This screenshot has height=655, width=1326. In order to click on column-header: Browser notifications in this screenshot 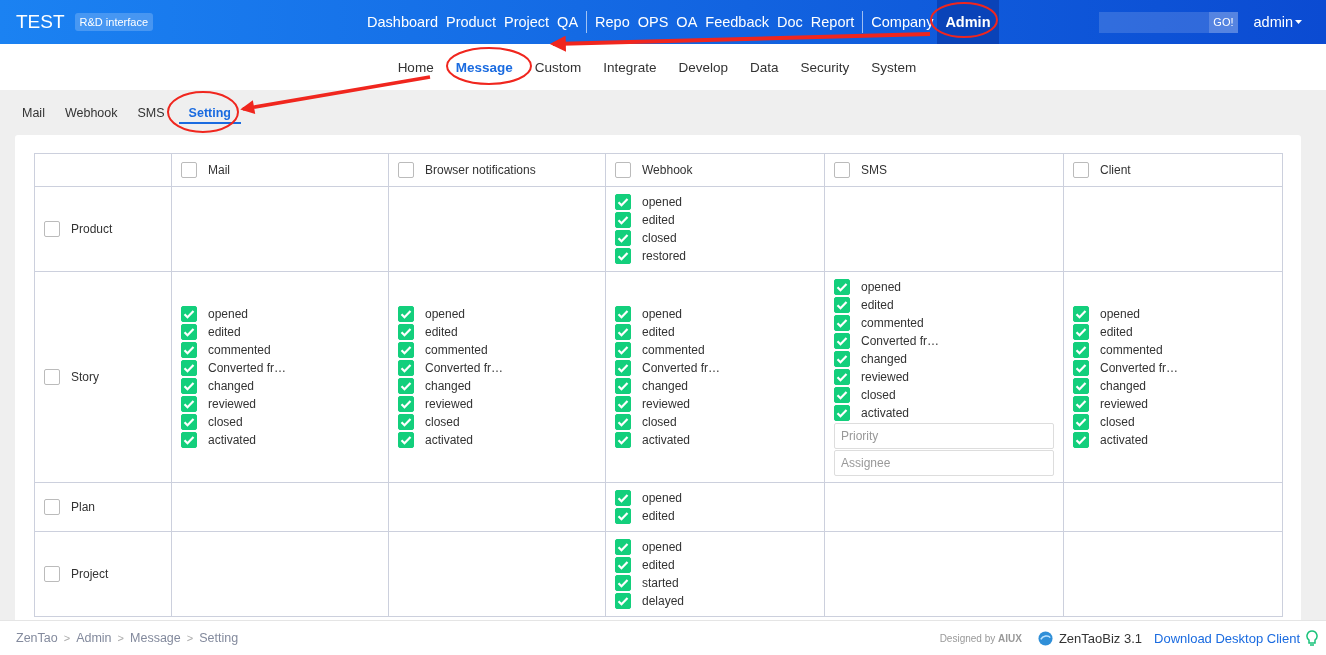, I will do `click(480, 170)`.